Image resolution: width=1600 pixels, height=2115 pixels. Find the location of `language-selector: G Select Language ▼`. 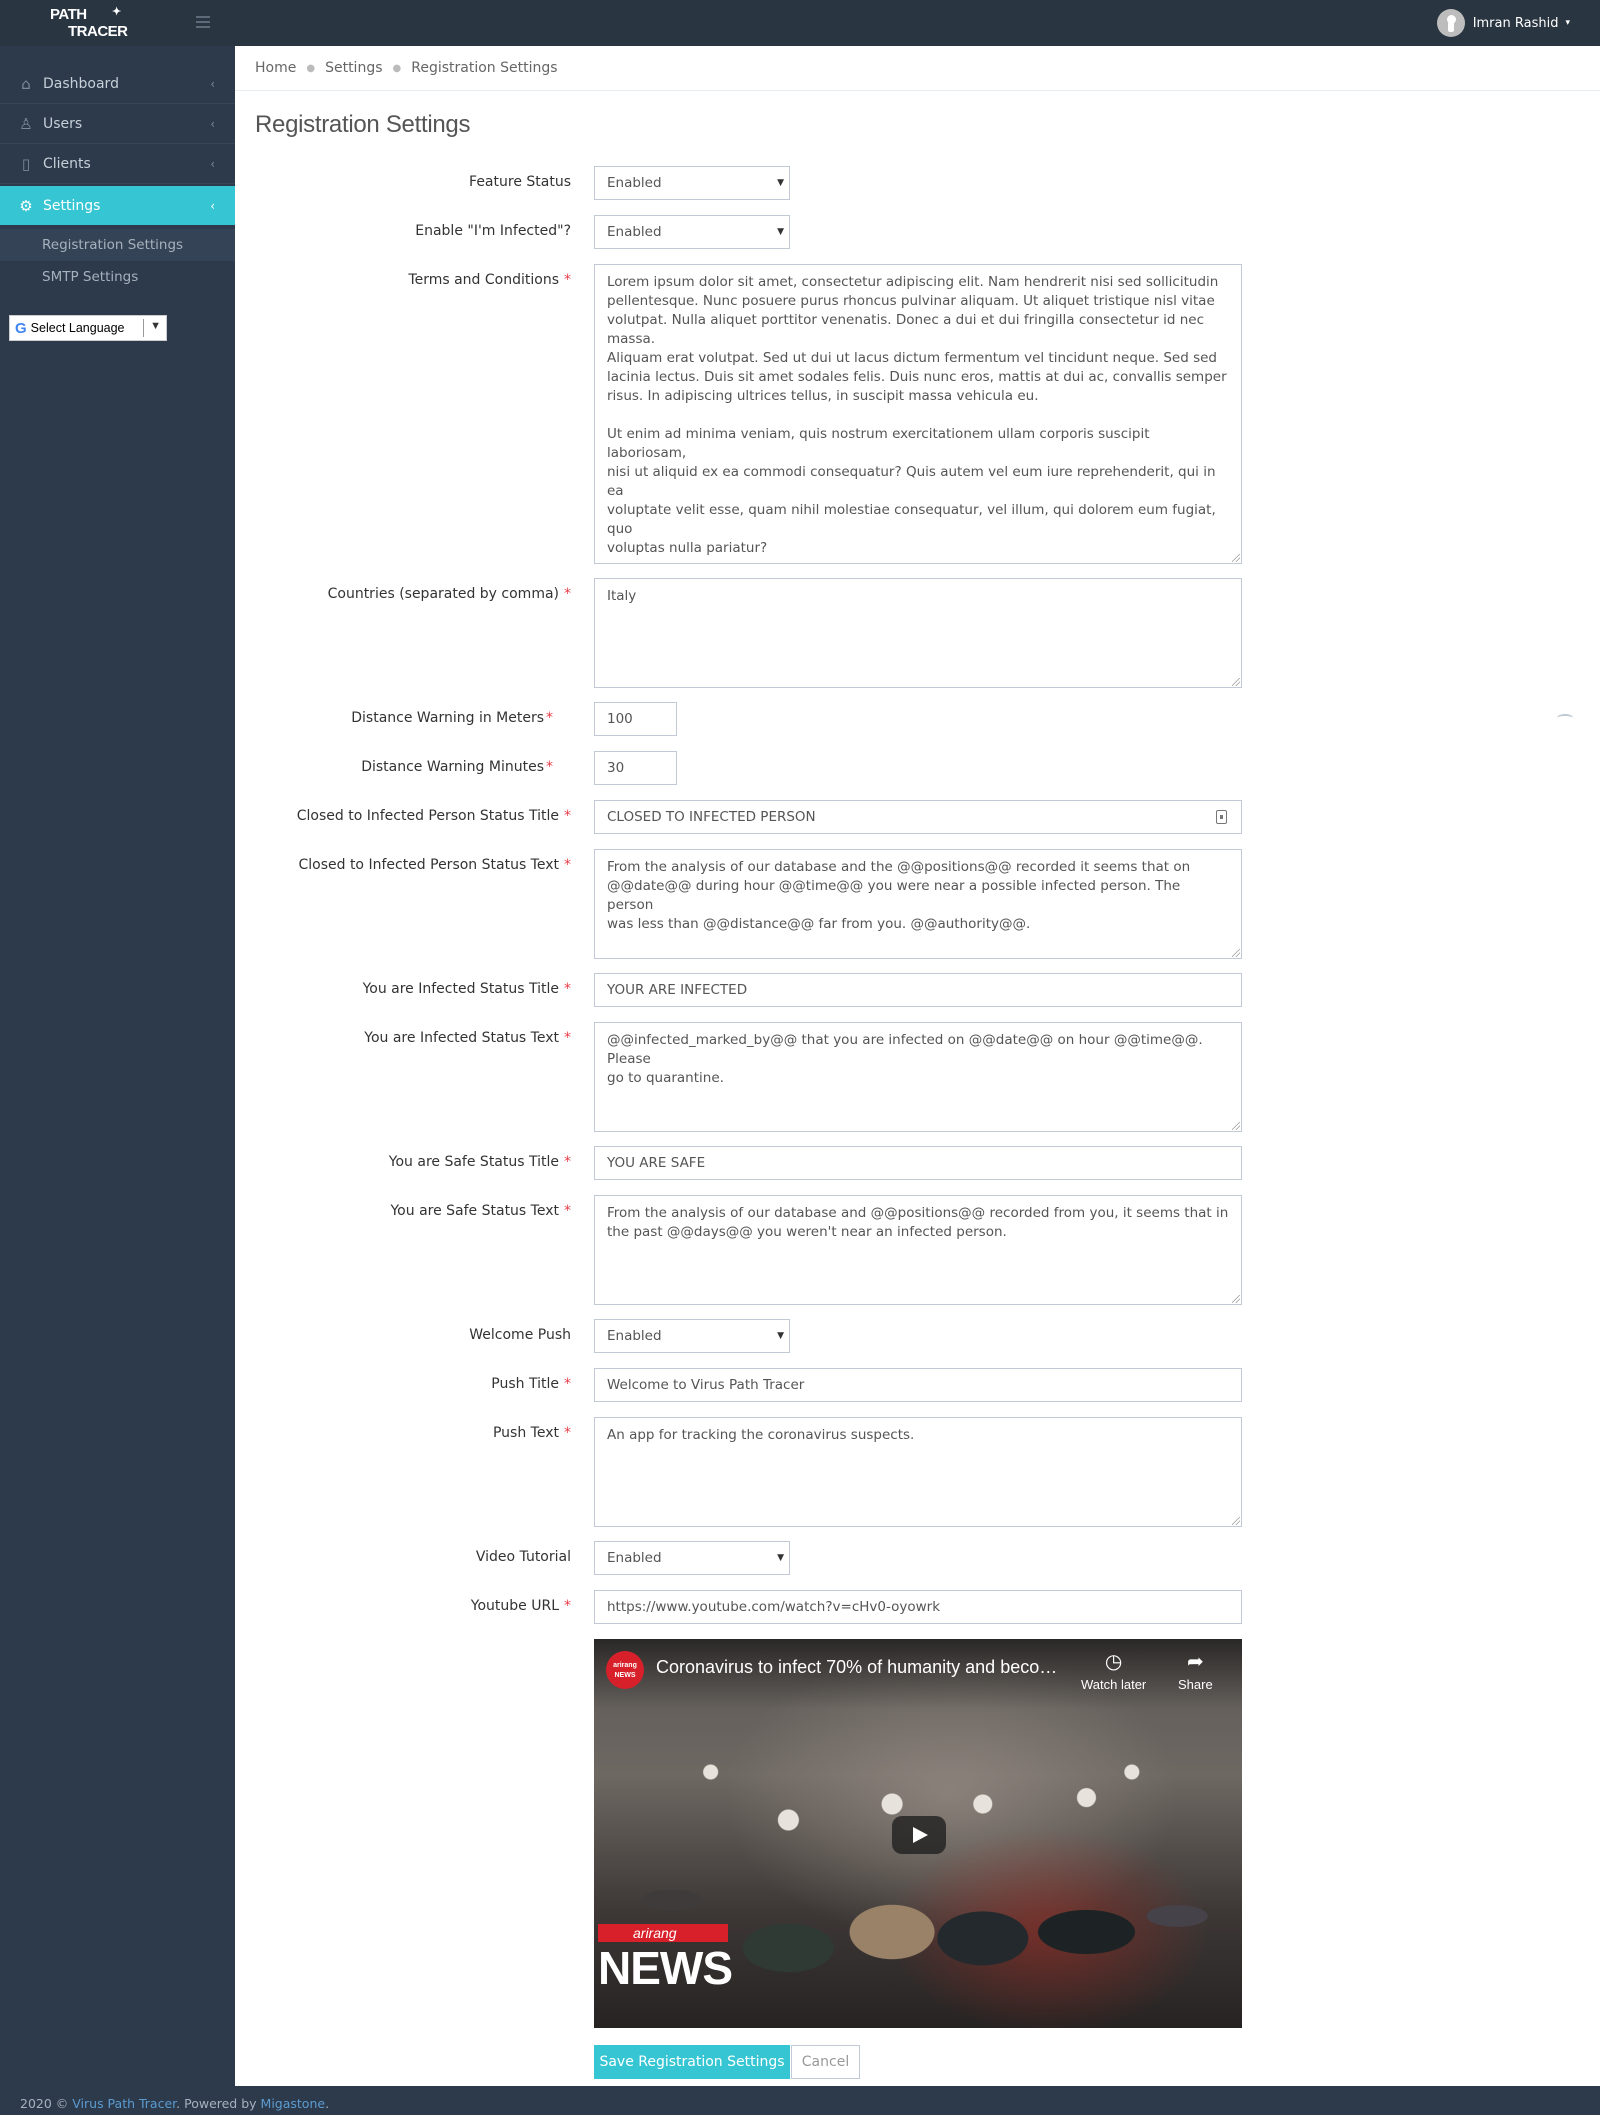

language-selector: G Select Language ▼ is located at coordinates (88, 328).